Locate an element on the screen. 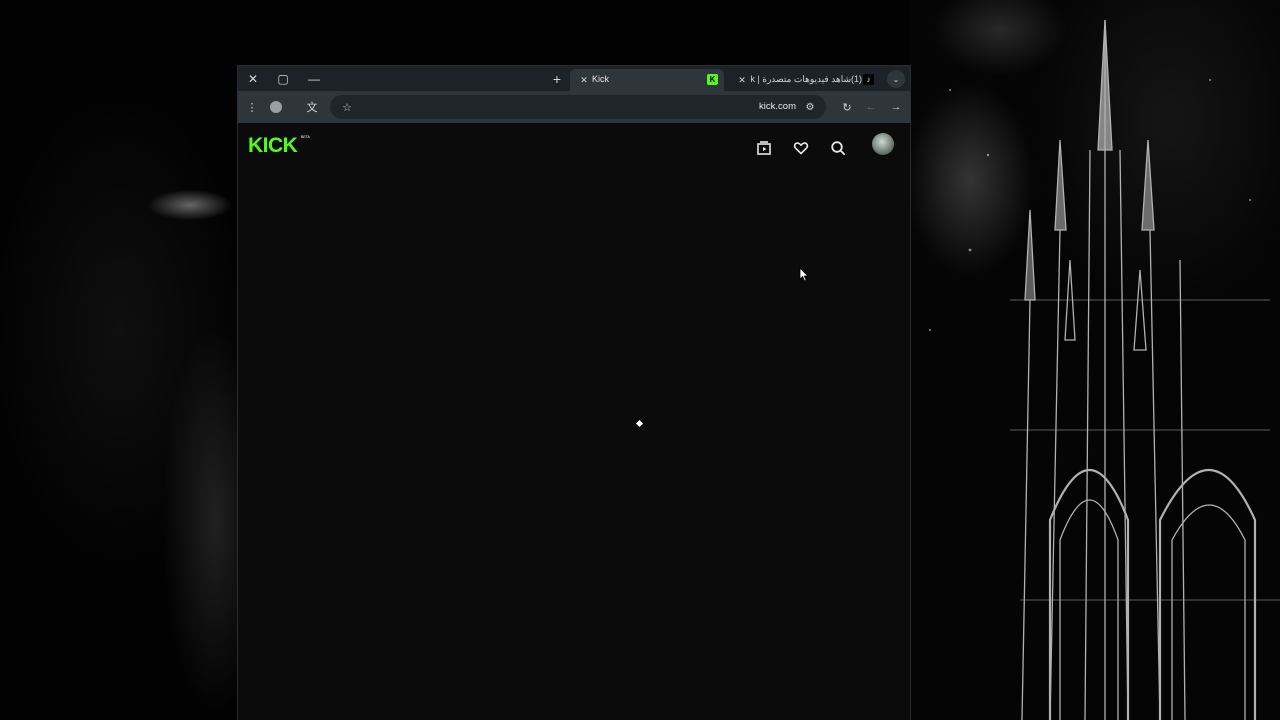 The height and width of the screenshot is (720, 1280). back-icon: ← is located at coordinates (871, 107).